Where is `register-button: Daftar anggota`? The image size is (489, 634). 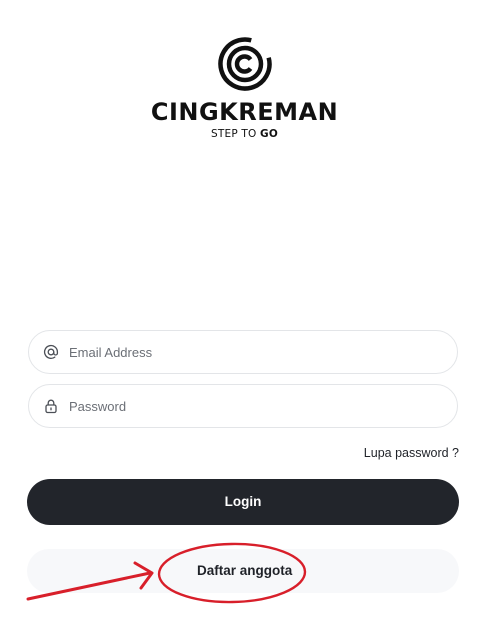 register-button: Daftar anggota is located at coordinates (243, 571).